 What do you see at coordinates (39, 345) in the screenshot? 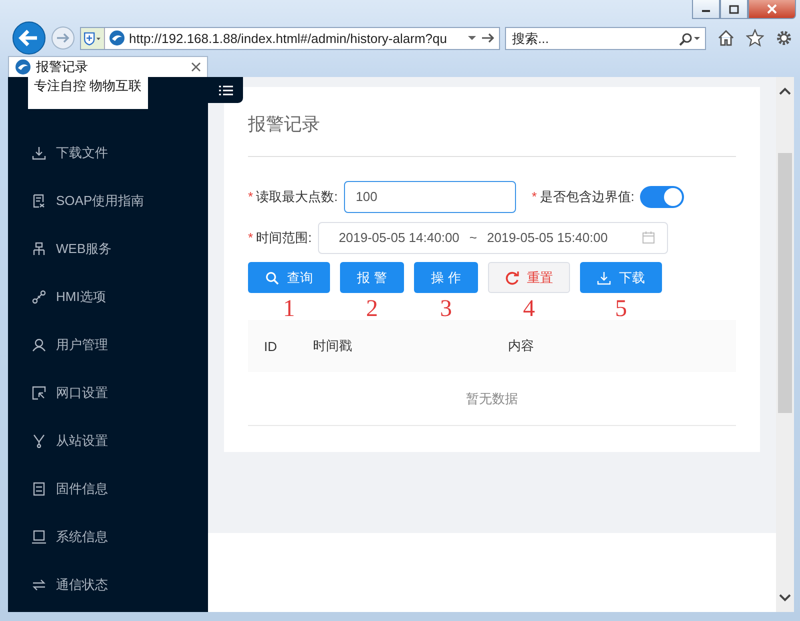
I see `user-icon` at bounding box center [39, 345].